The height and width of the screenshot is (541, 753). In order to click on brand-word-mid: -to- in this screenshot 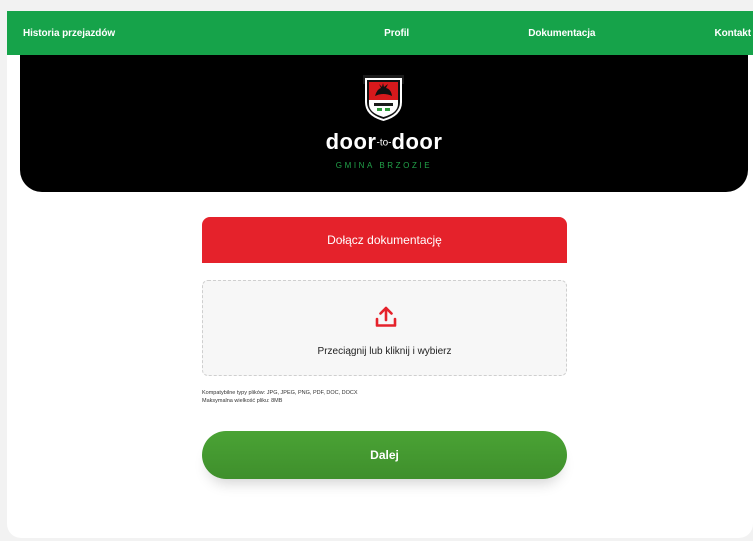, I will do `click(384, 143)`.